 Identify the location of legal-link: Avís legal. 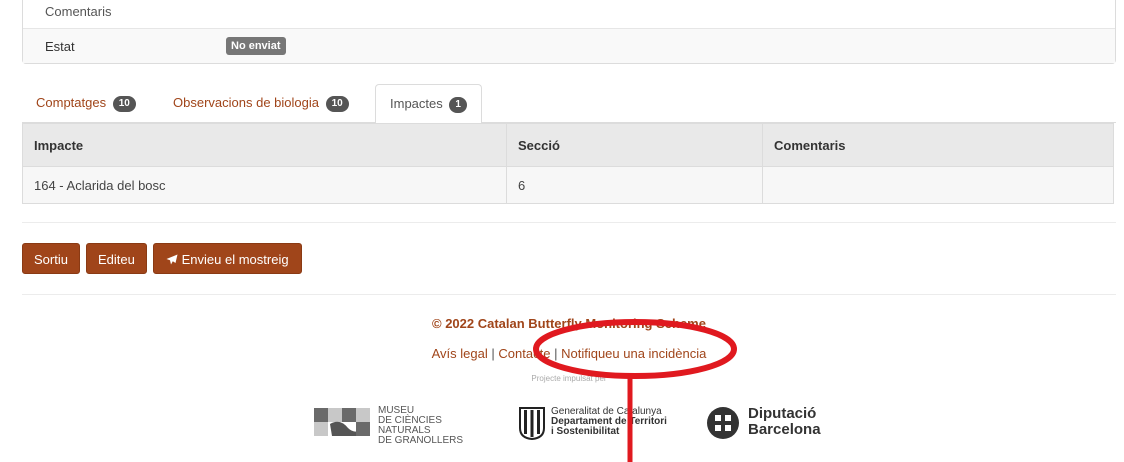
(460, 353).